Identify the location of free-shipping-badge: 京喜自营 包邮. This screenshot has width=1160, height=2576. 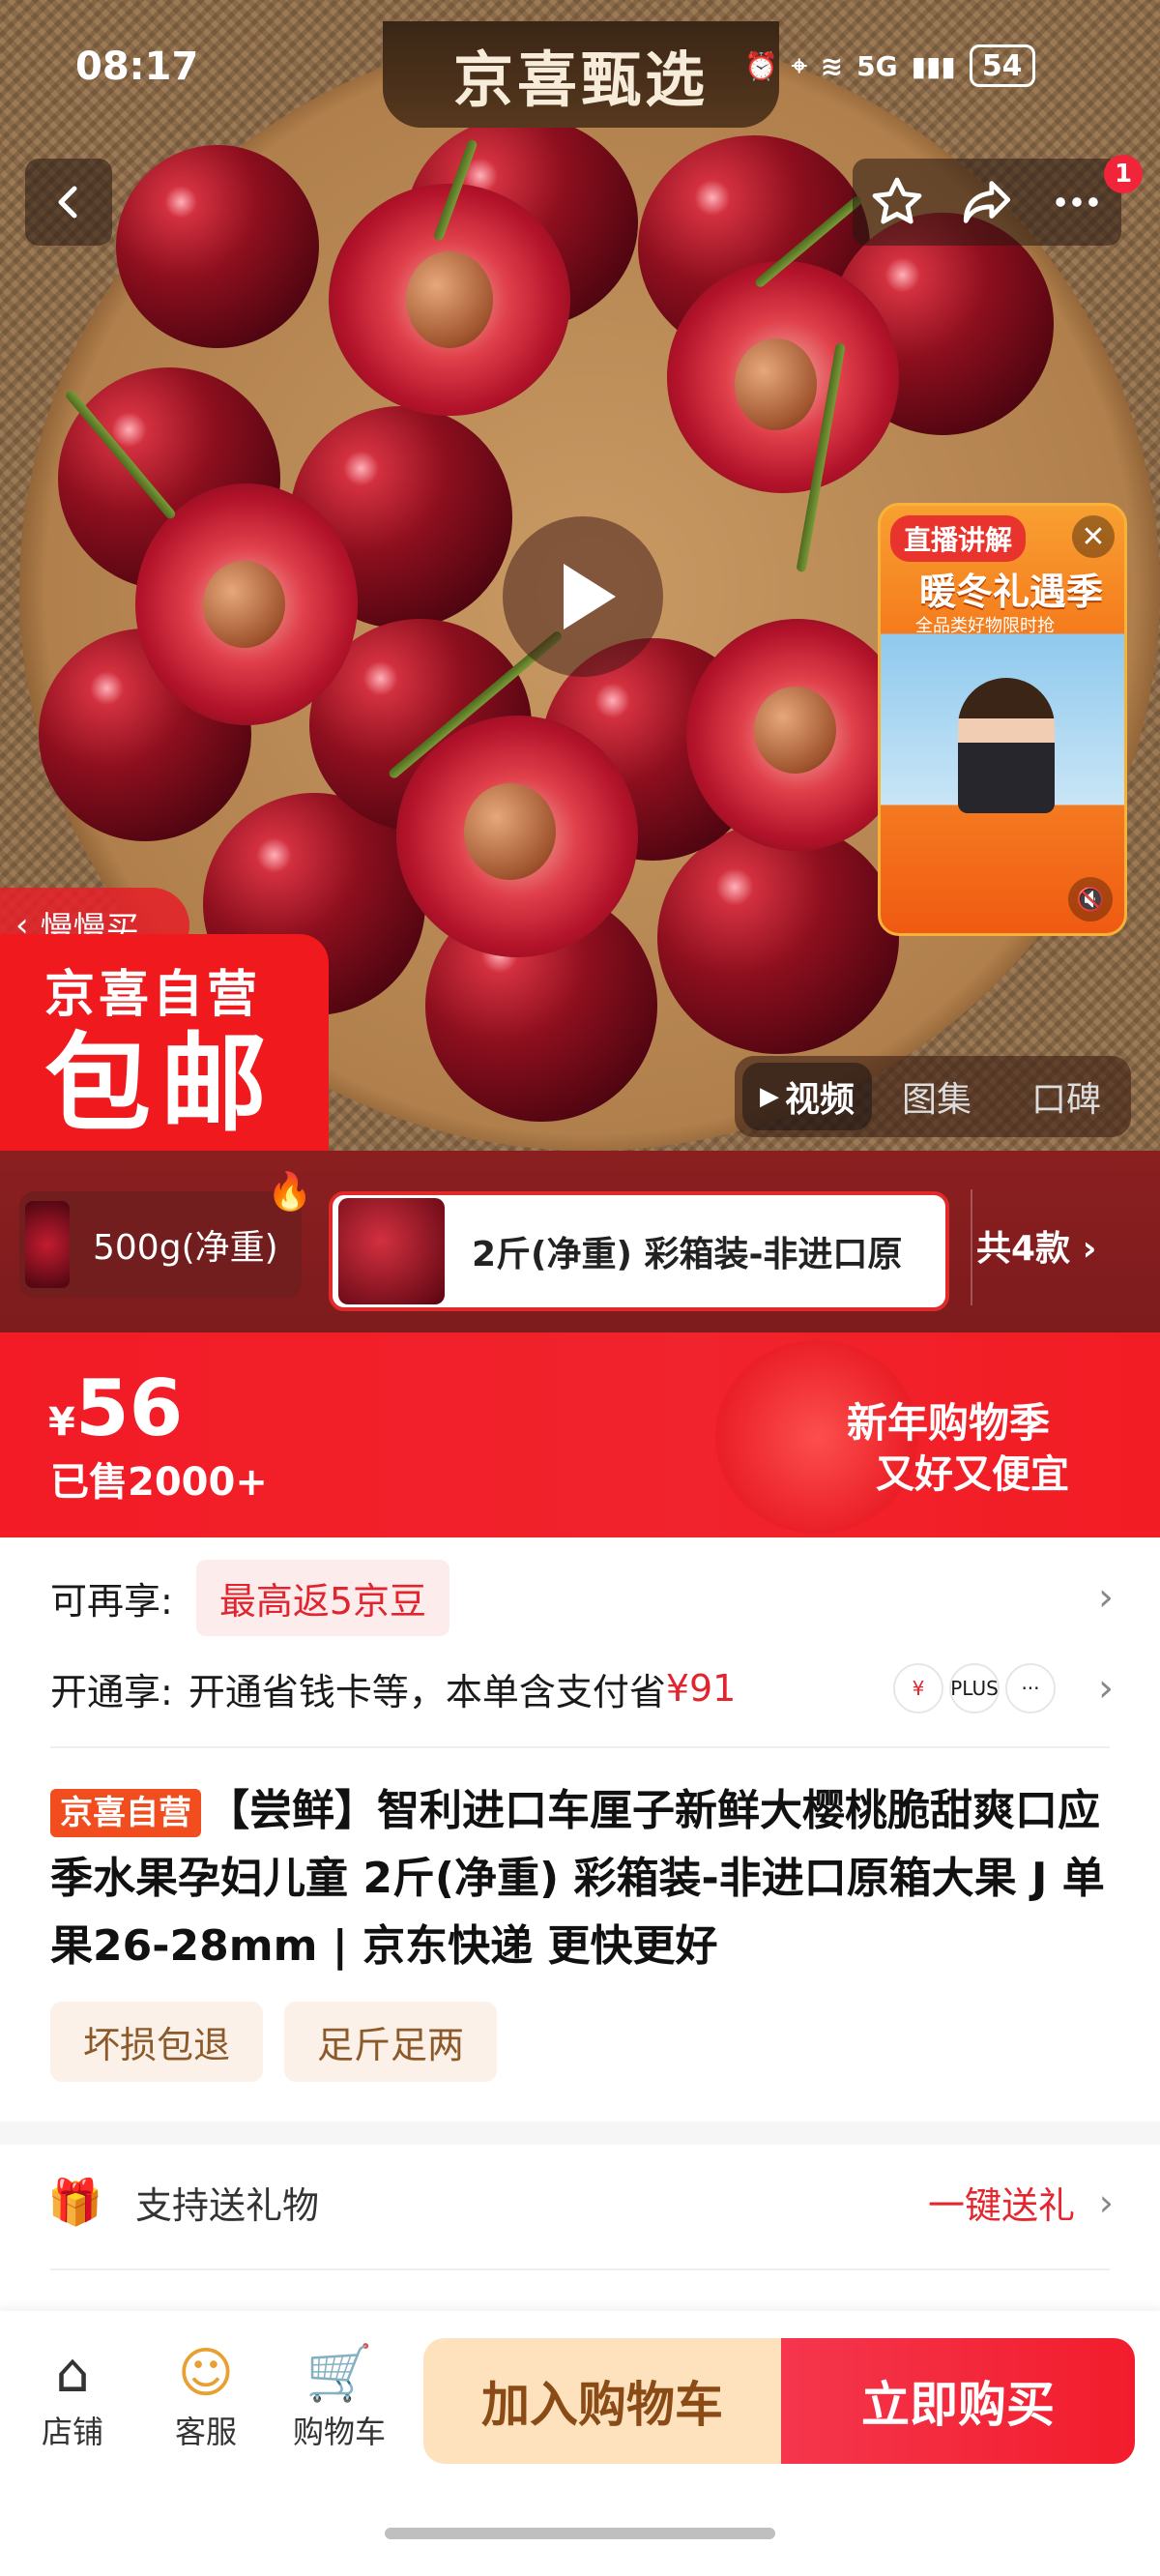
(164, 1042).